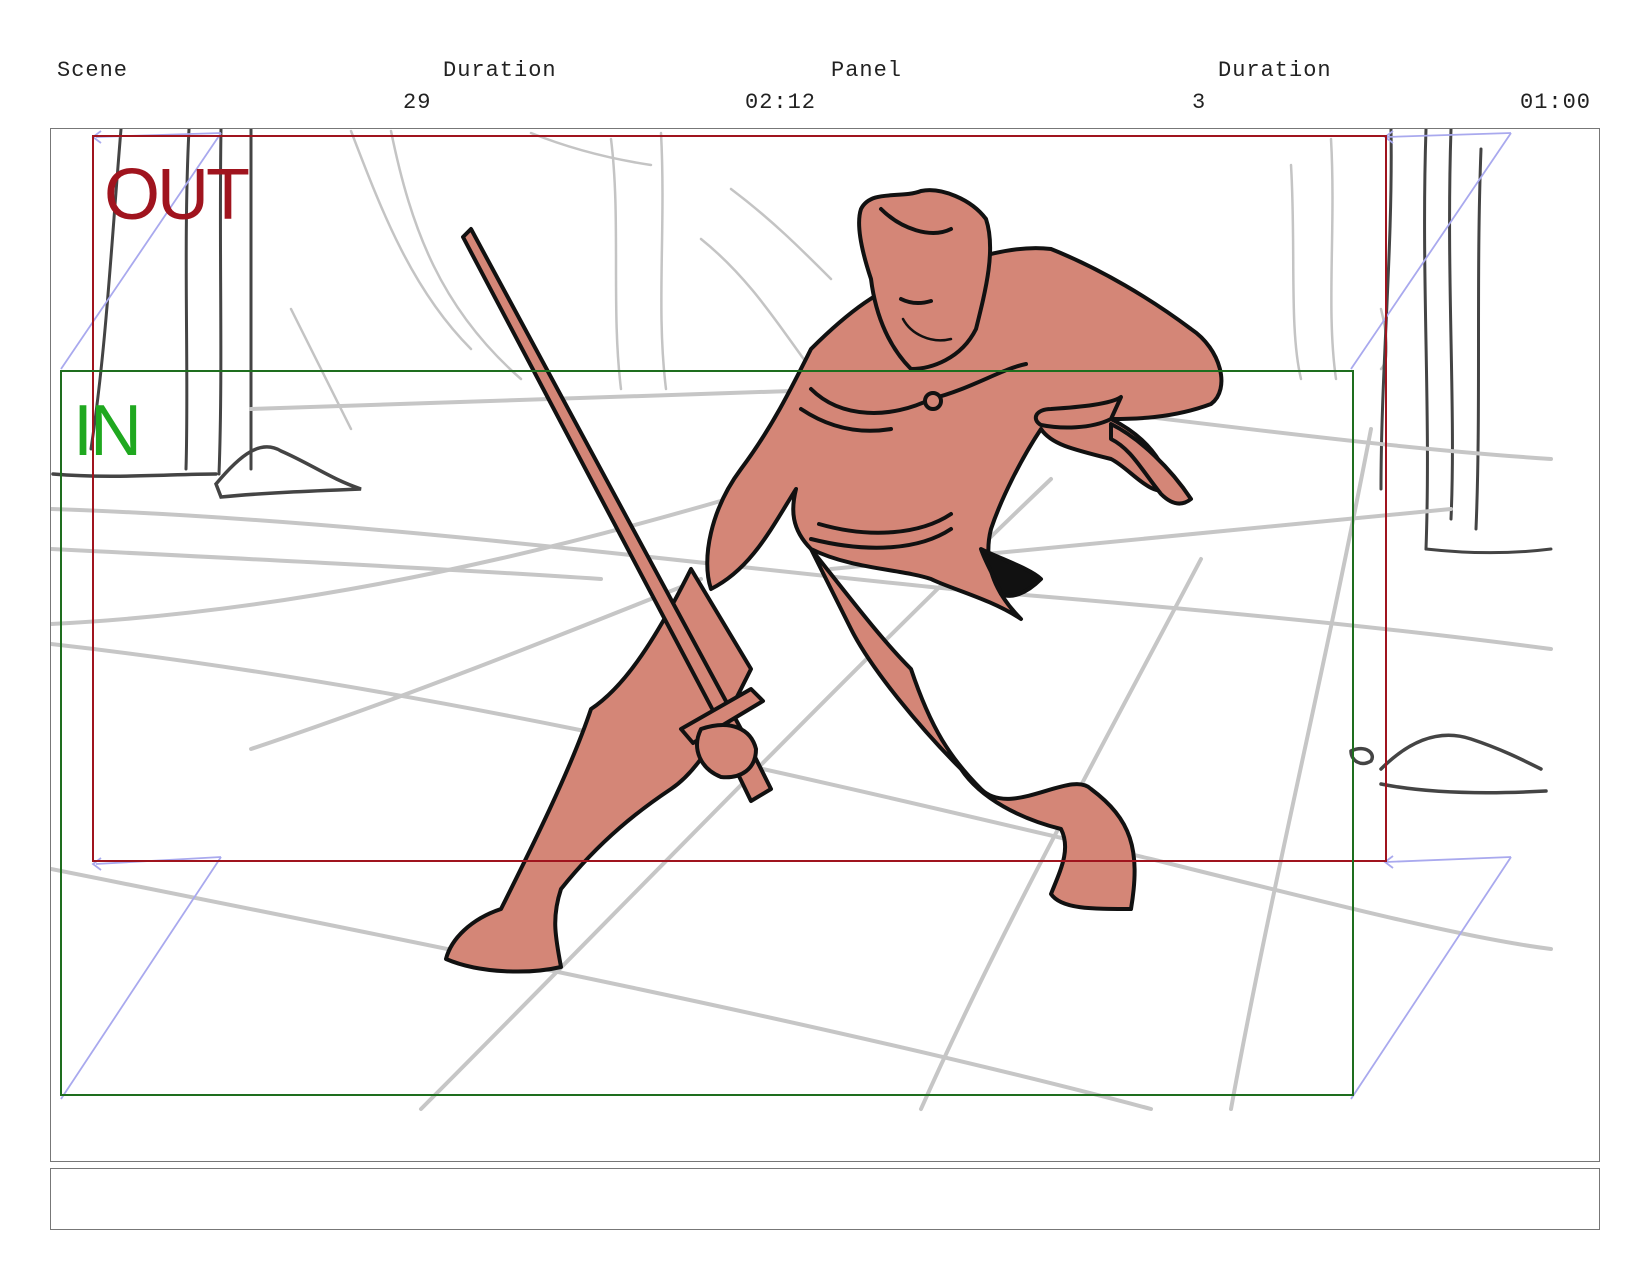 This screenshot has width=1648, height=1276. Describe the element at coordinates (825, 1199) in the screenshot. I see `panel-notes-box` at that location.